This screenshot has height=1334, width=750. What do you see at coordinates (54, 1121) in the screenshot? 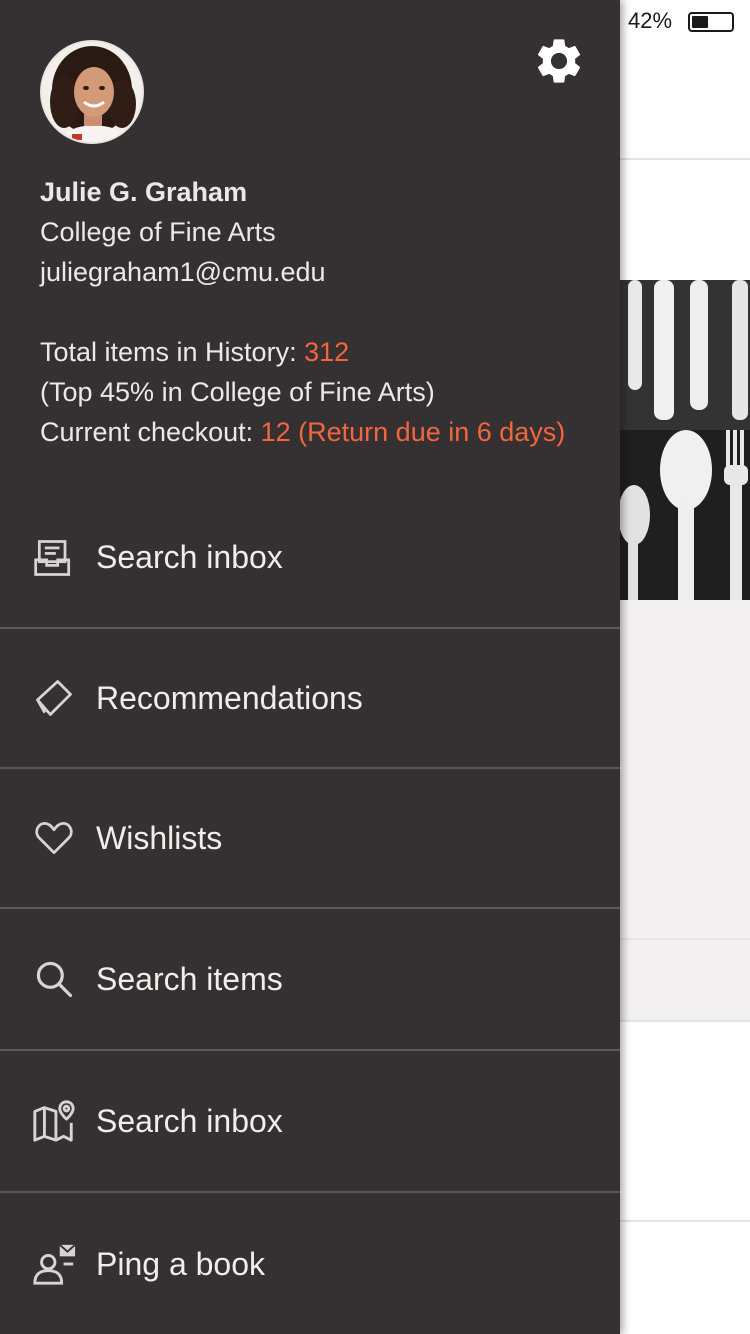
I see `map-icon` at bounding box center [54, 1121].